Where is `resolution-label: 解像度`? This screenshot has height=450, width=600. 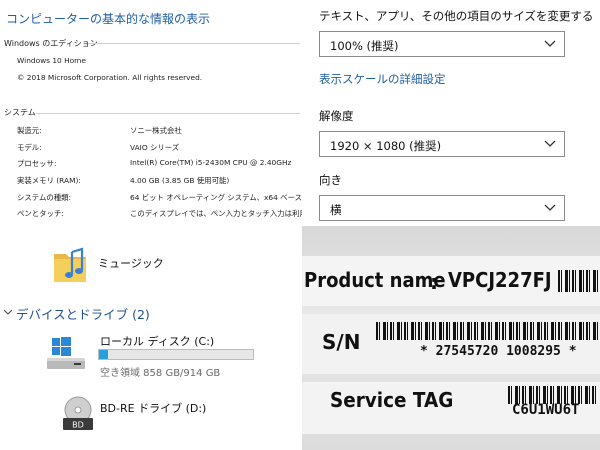 resolution-label: 解像度 is located at coordinates (336, 116).